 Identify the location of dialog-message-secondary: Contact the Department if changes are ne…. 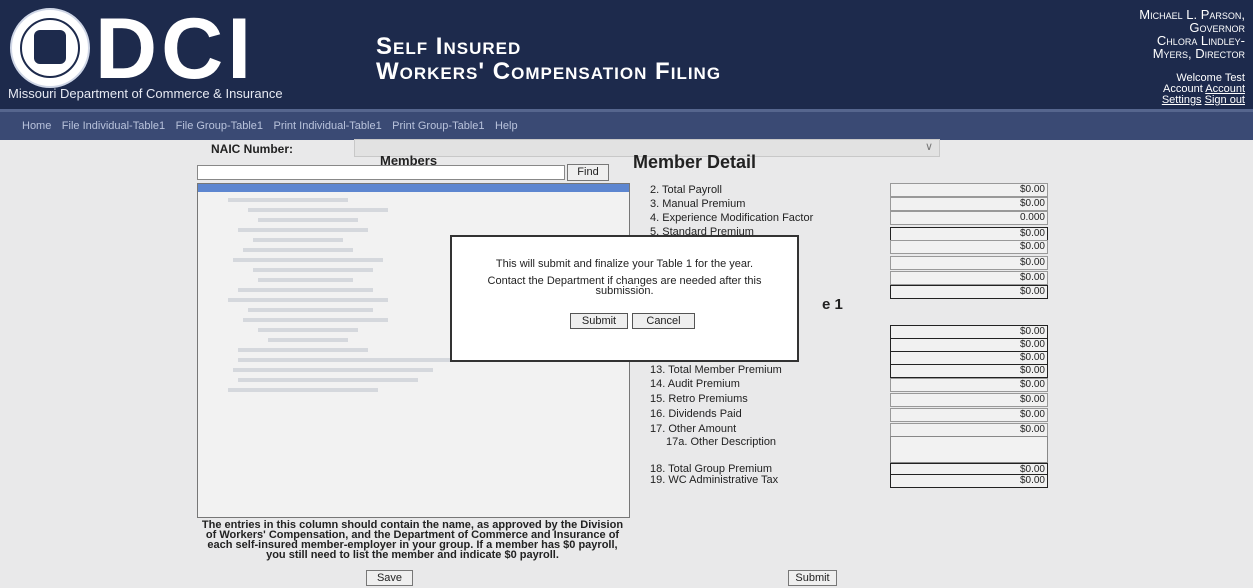
(624, 286).